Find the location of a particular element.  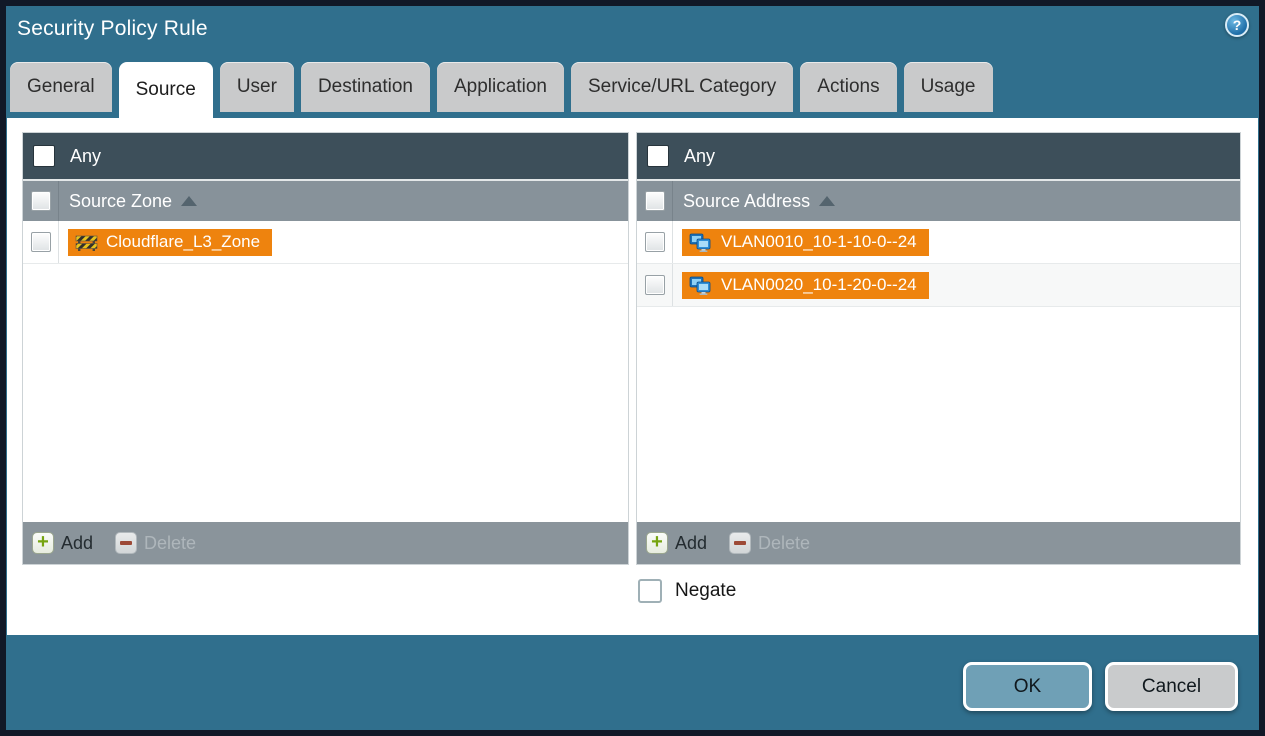

source-address-any-label: Any is located at coordinates (700, 155).